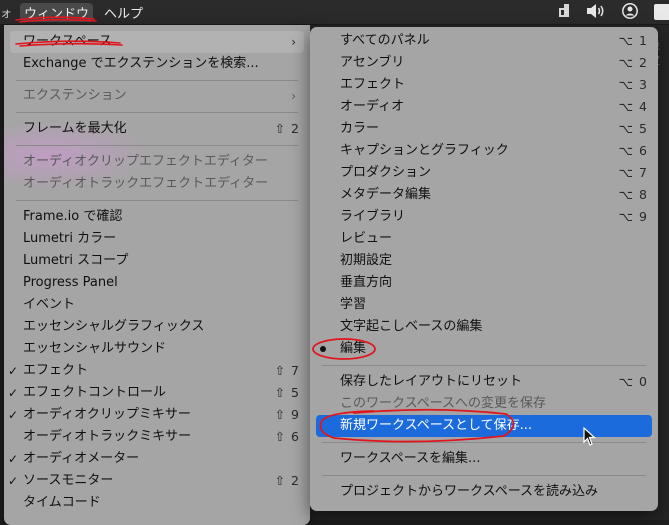  What do you see at coordinates (157, 96) in the screenshot?
I see `menu-item-extensions: エクステンション ›` at bounding box center [157, 96].